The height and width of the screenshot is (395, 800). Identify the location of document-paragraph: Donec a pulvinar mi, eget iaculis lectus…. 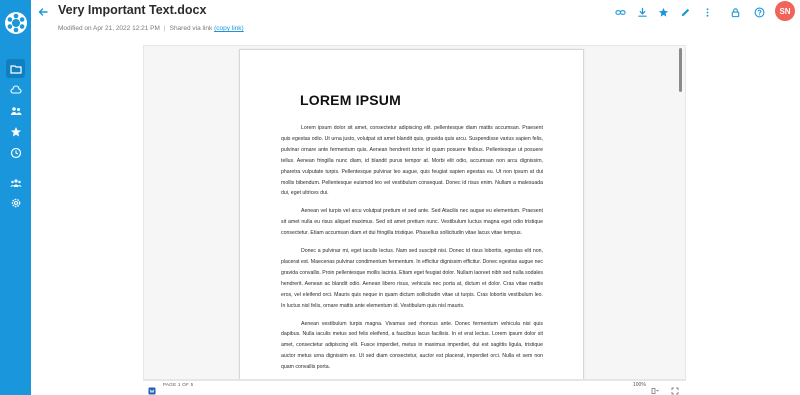
(412, 278).